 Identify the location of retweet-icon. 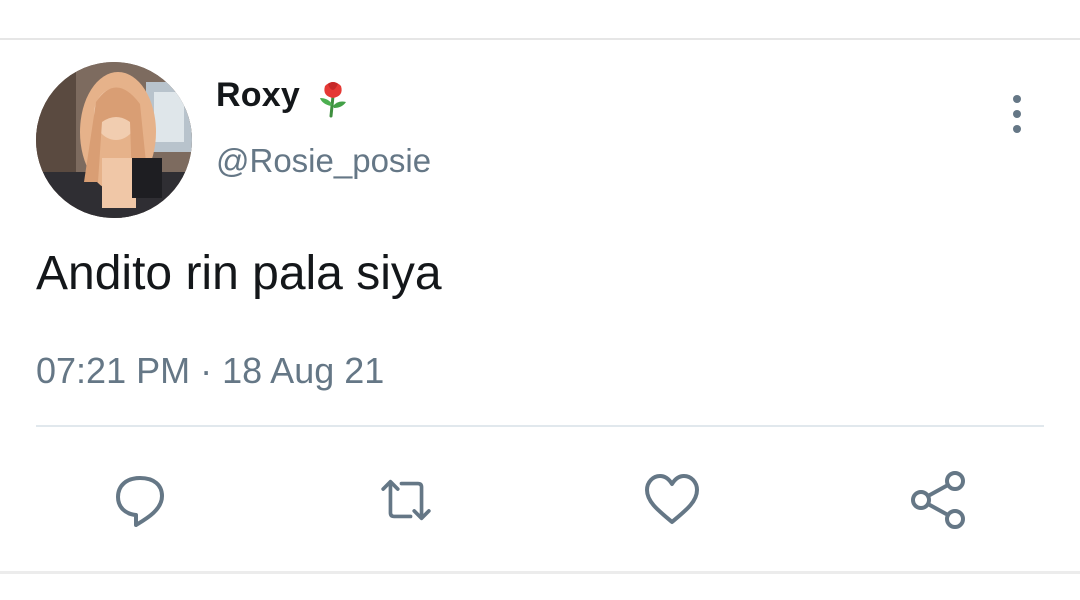
(406, 500).